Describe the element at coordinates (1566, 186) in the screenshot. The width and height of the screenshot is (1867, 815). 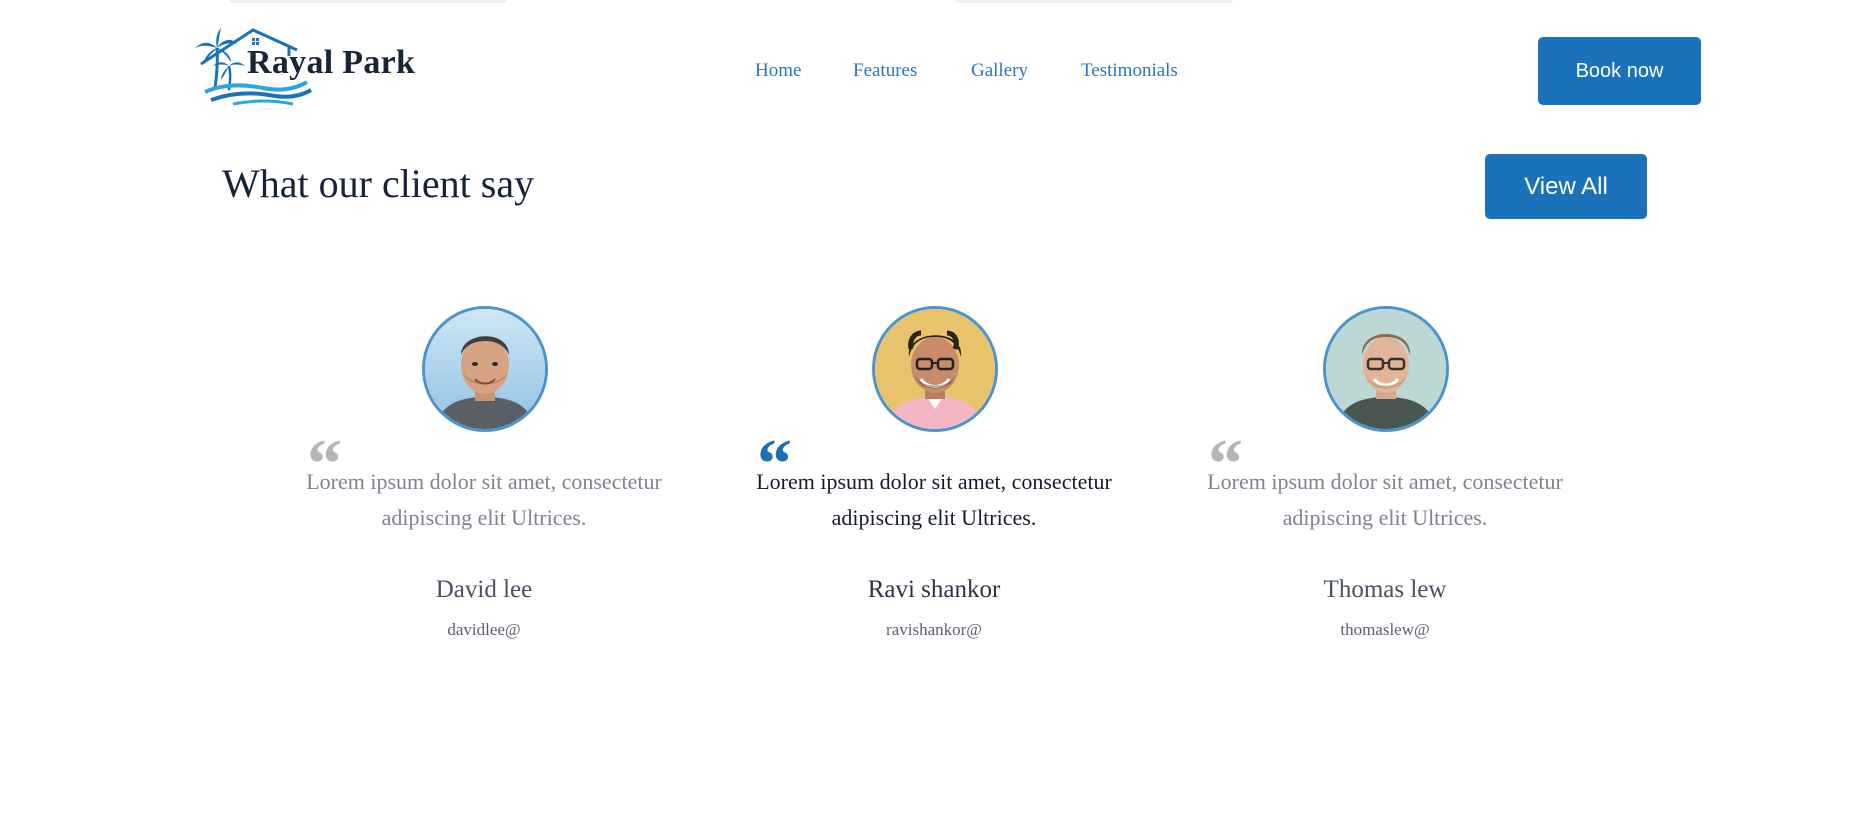
I see `view-all-button: View All` at that location.